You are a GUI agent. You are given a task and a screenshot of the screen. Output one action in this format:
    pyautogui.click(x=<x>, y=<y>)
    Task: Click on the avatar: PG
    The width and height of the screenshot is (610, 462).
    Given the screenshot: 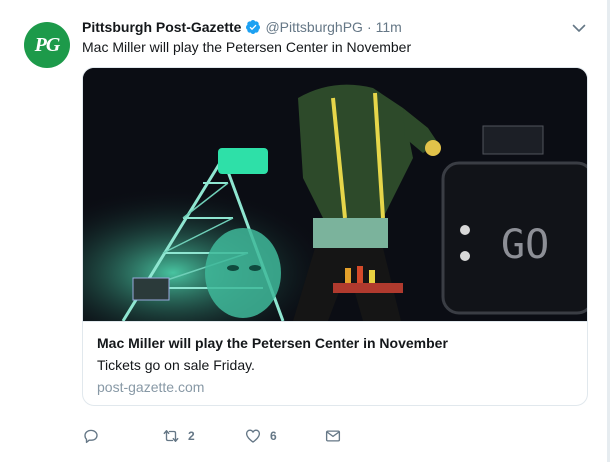 What is the action you would take?
    pyautogui.click(x=47, y=45)
    